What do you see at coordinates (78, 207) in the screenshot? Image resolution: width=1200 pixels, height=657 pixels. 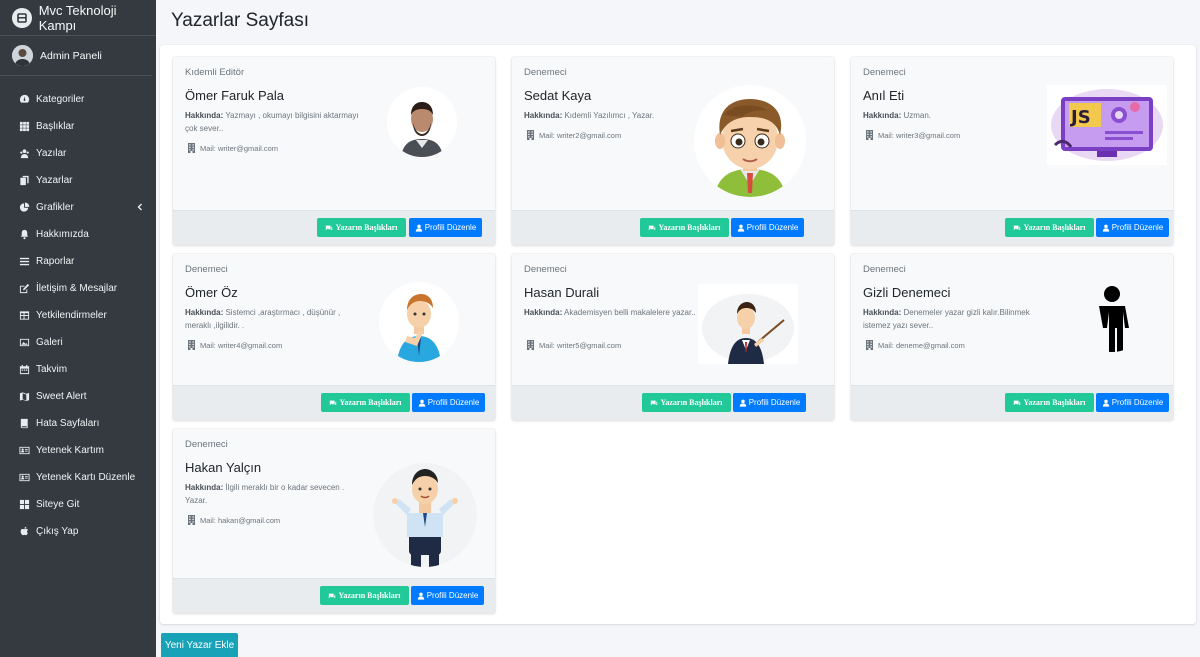 I see `sidebar-item-5: Grafikler` at bounding box center [78, 207].